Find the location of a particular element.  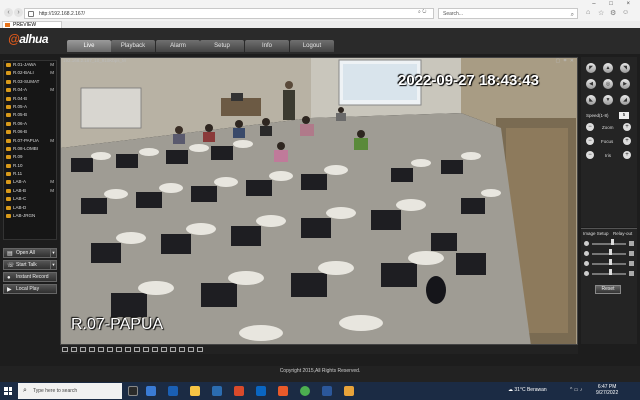

search-icon: ⌕ is located at coordinates (572, 15).